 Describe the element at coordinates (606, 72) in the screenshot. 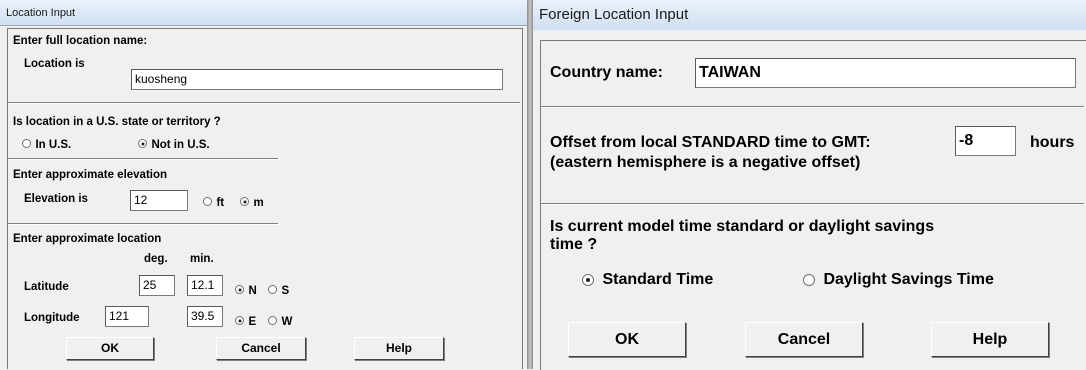

I see `country-name-label: Country name:` at that location.